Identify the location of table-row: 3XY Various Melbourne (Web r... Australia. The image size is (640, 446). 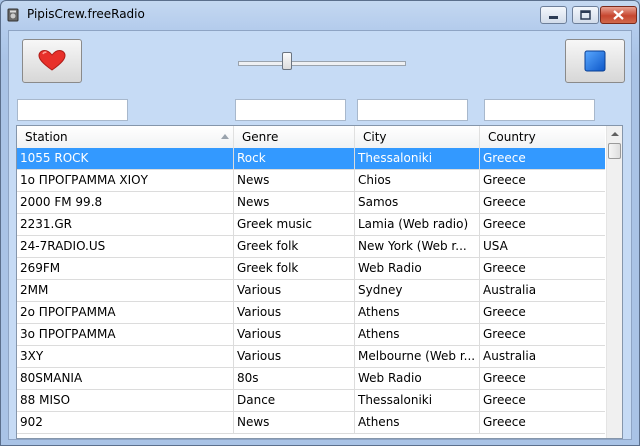
(311, 357).